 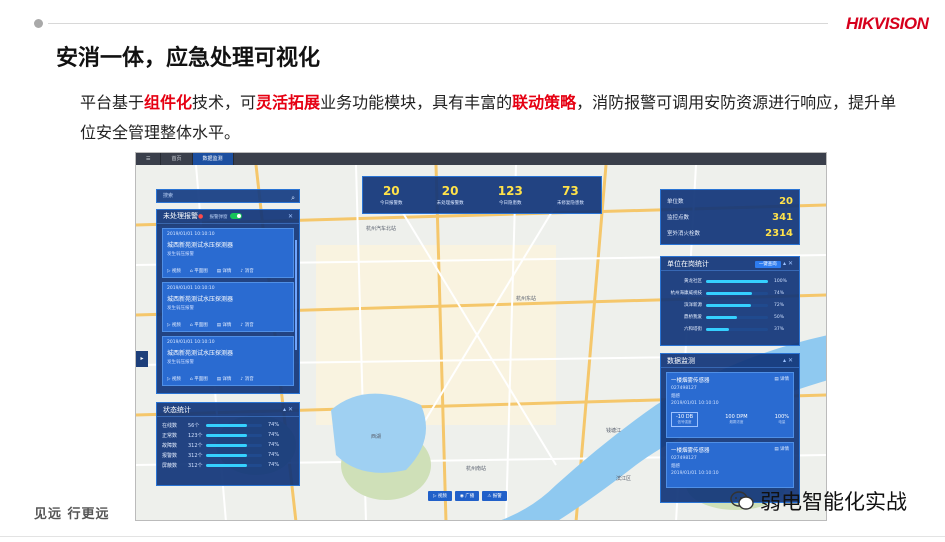 What do you see at coordinates (391, 203) in the screenshot?
I see `top-stat-label: 今日报警数` at bounding box center [391, 203].